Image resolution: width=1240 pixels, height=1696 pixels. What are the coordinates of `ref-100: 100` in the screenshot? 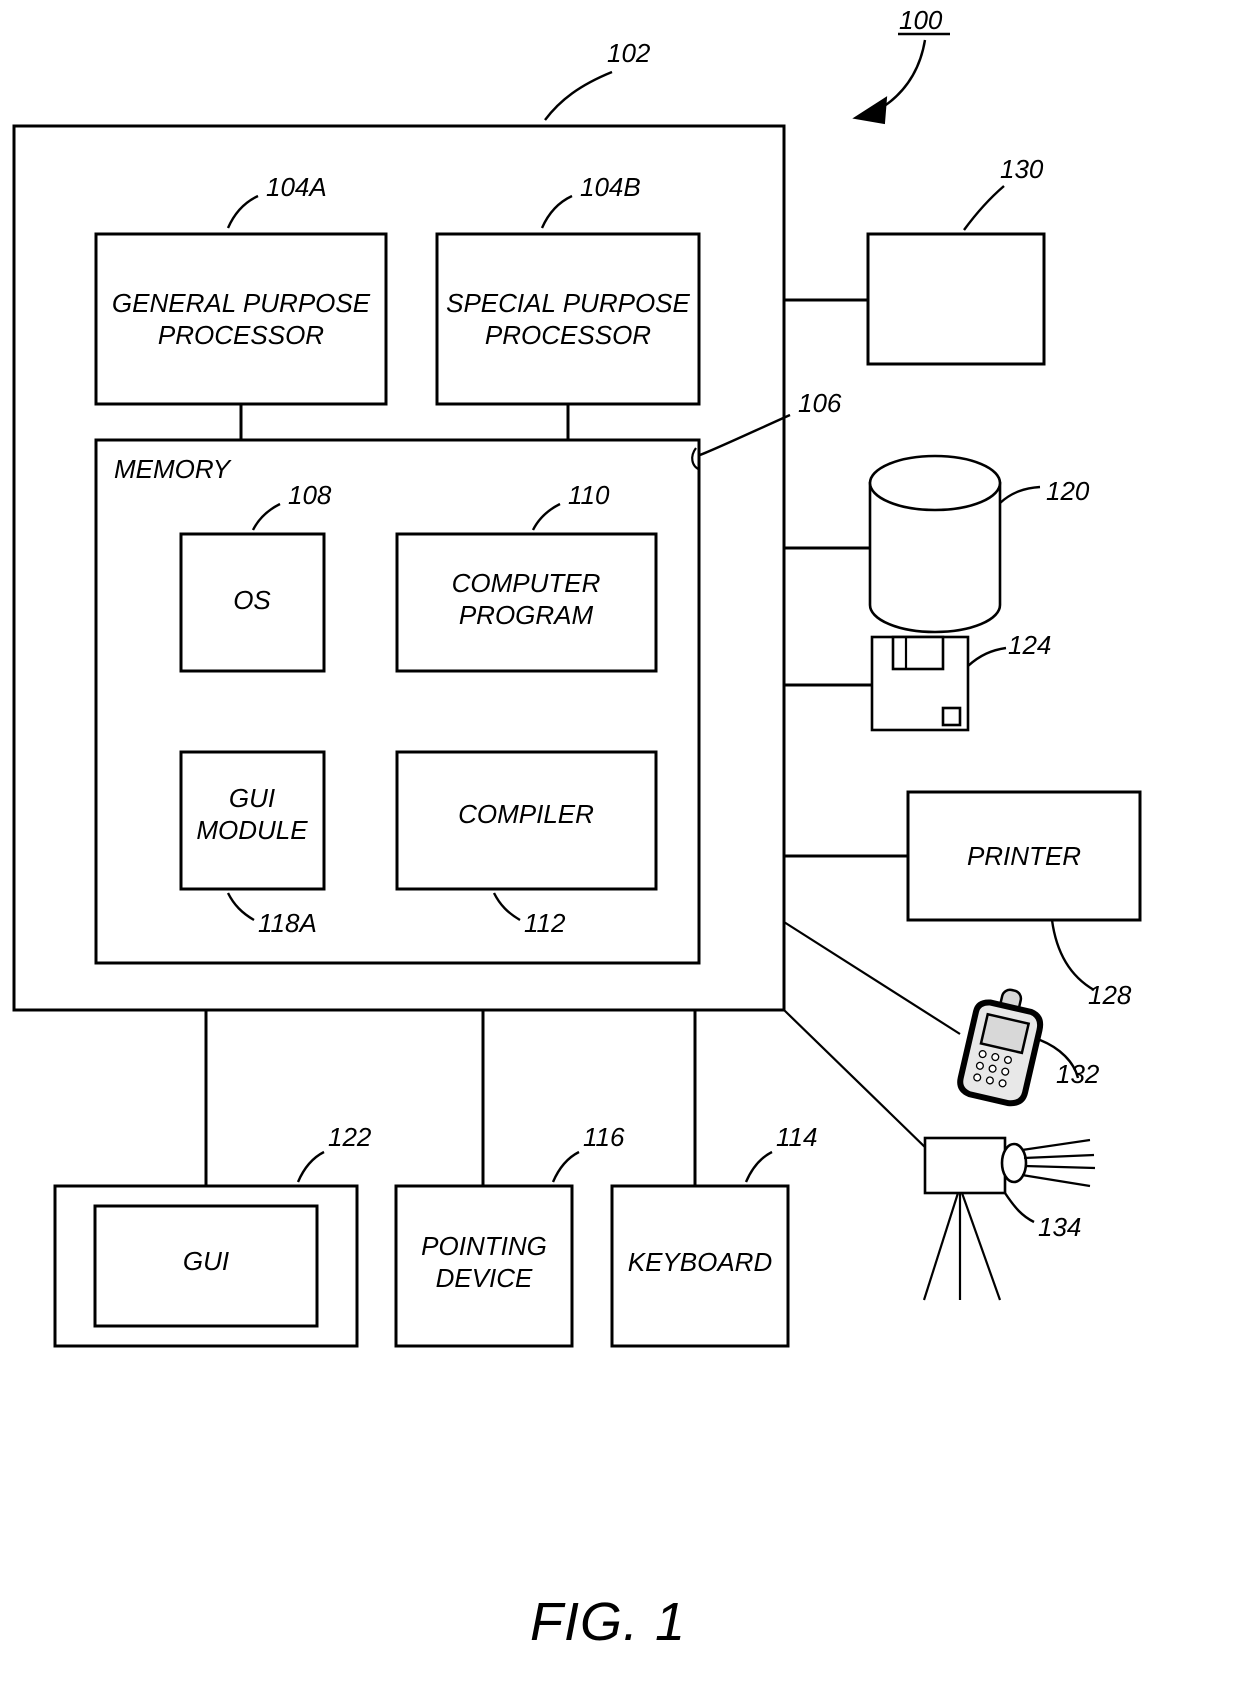 It's located at (921, 20).